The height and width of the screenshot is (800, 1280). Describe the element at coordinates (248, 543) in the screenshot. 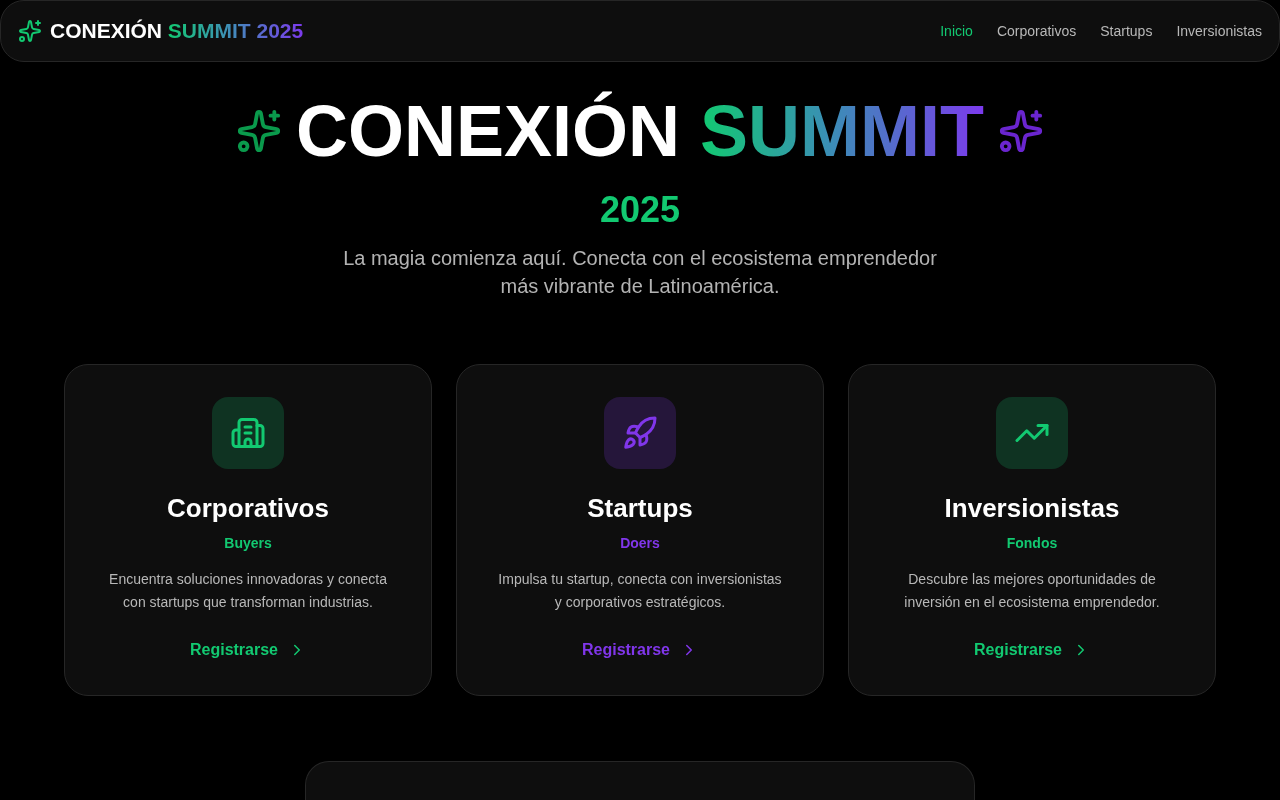

I see `card-tag: Buyers` at that location.